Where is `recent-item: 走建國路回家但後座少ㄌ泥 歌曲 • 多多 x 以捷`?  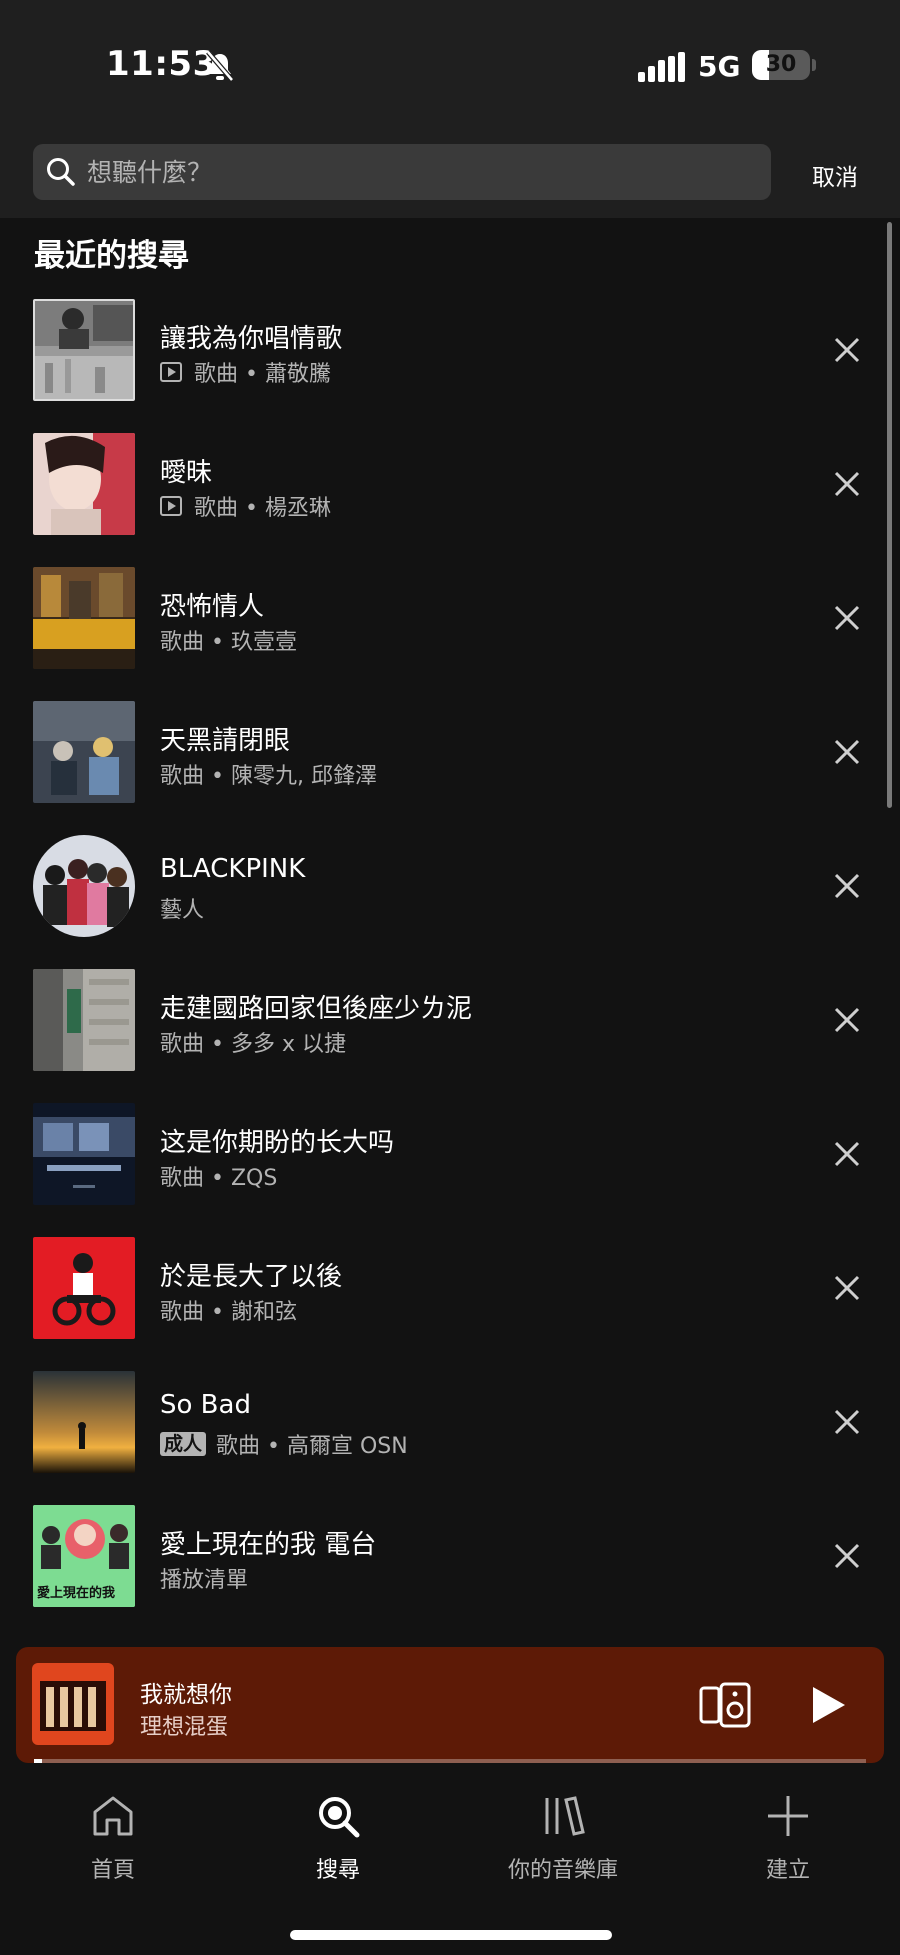 recent-item: 走建國路回家但後座少ㄌ泥 歌曲 • 多多 x 以捷 is located at coordinates (450, 1020).